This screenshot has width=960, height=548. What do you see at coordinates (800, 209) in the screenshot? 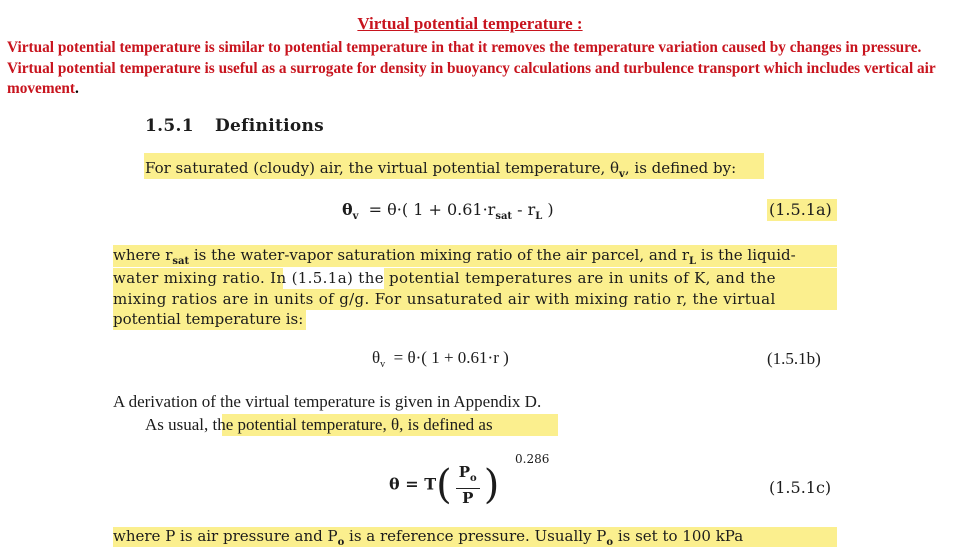
I see `equation-label-1-5-1a: (1.5.1a)` at bounding box center [800, 209].